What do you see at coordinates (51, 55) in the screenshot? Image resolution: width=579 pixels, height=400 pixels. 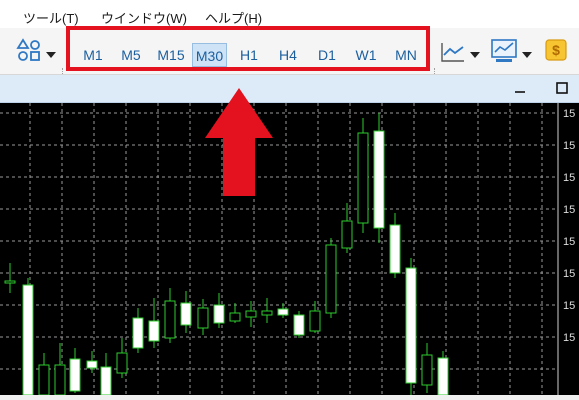 I see `objects-dropdown-arrow-icon` at bounding box center [51, 55].